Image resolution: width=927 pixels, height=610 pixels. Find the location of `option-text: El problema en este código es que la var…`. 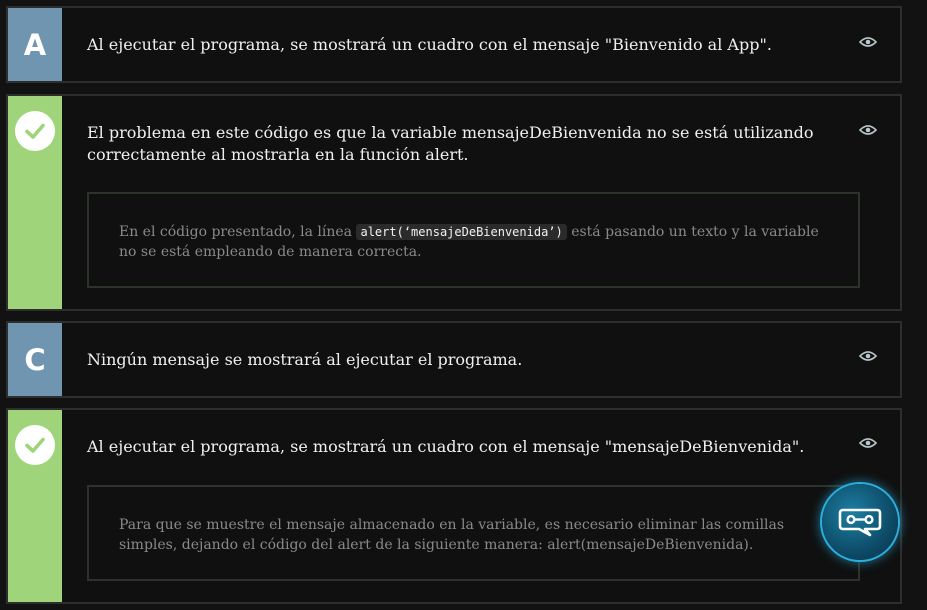

option-text: El problema en este código es que la var… is located at coordinates (450, 143).